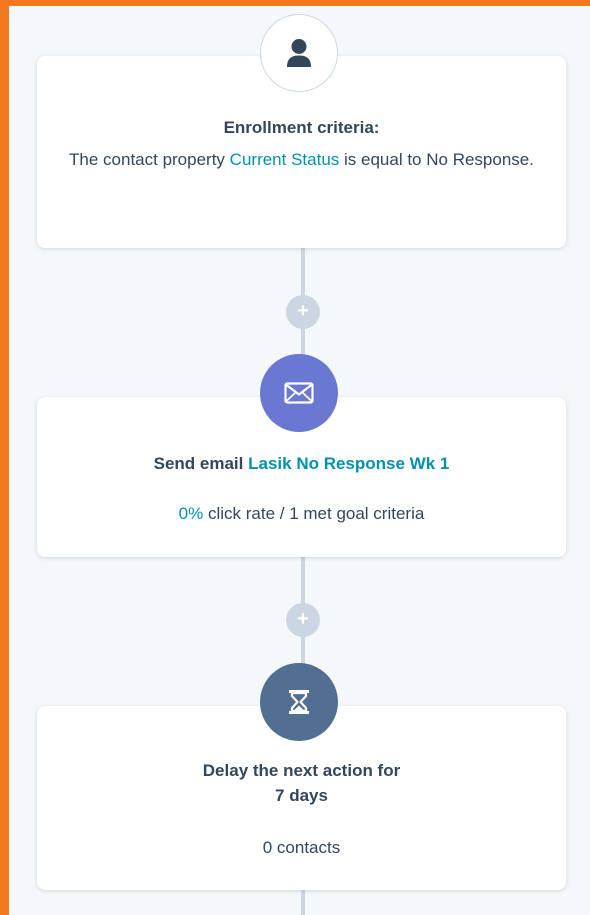 The image size is (590, 915). I want to click on delay-contacts-count: 0 contacts, so click(301, 847).